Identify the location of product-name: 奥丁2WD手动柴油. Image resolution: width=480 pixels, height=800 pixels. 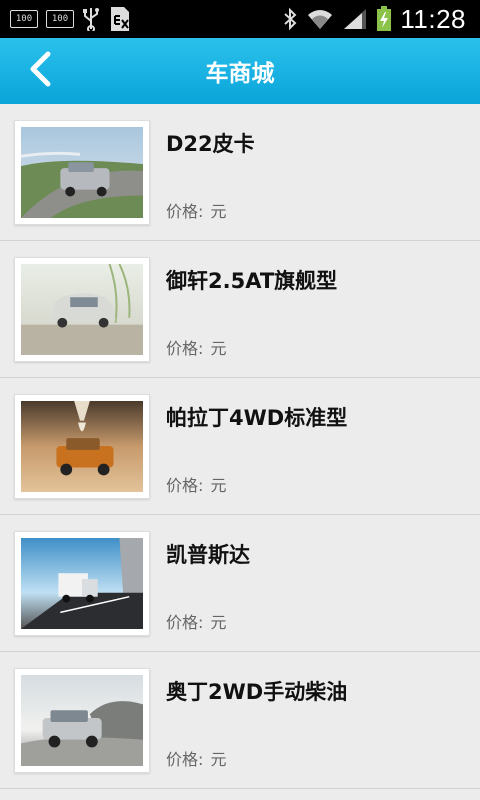
(257, 692).